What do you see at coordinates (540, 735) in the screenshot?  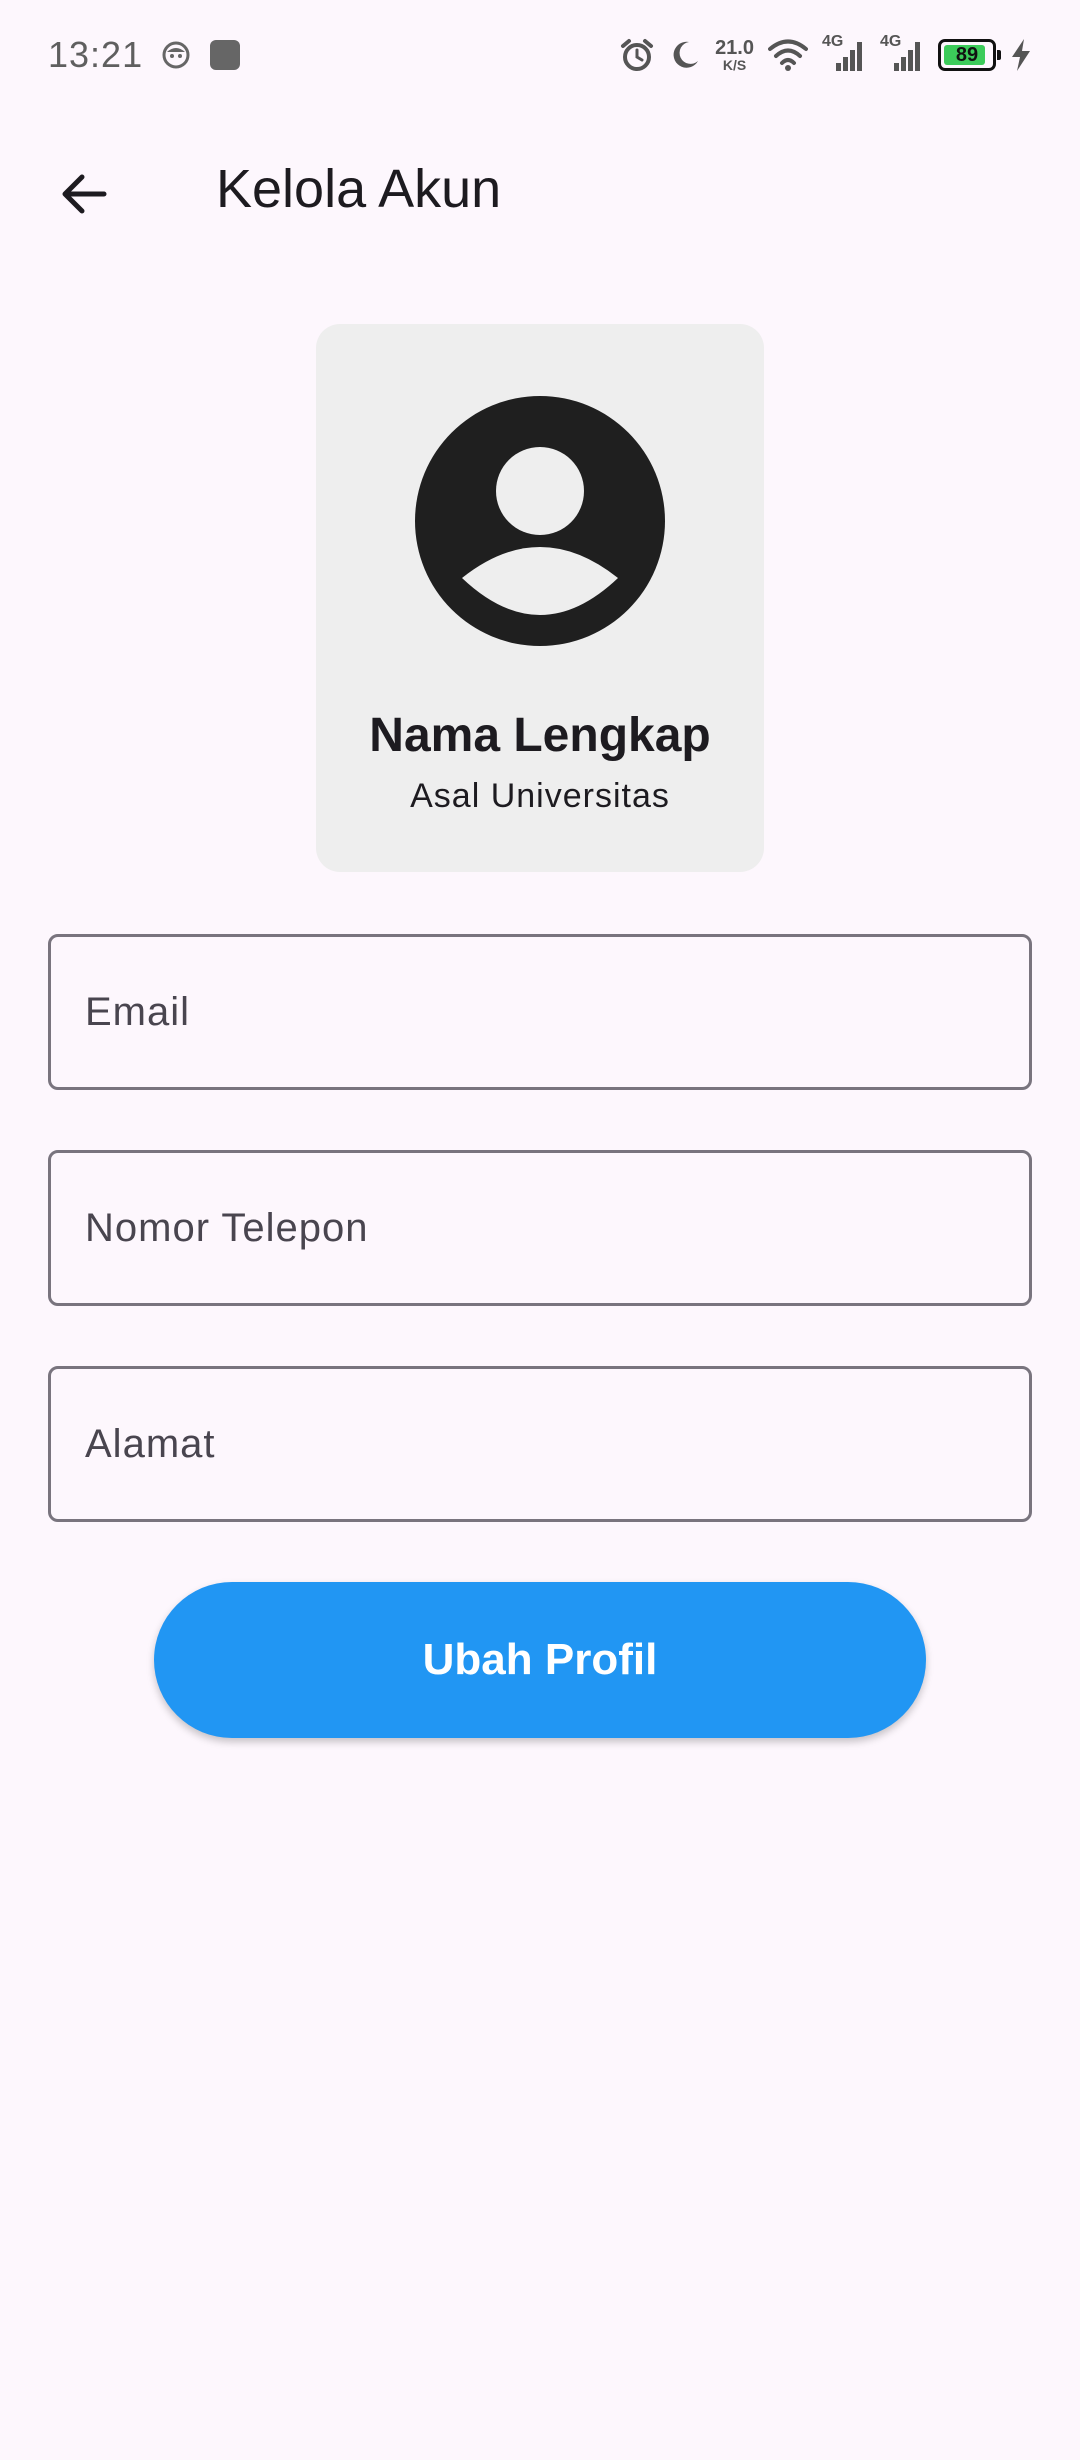 I see `profile-name: Nama Lengkap` at bounding box center [540, 735].